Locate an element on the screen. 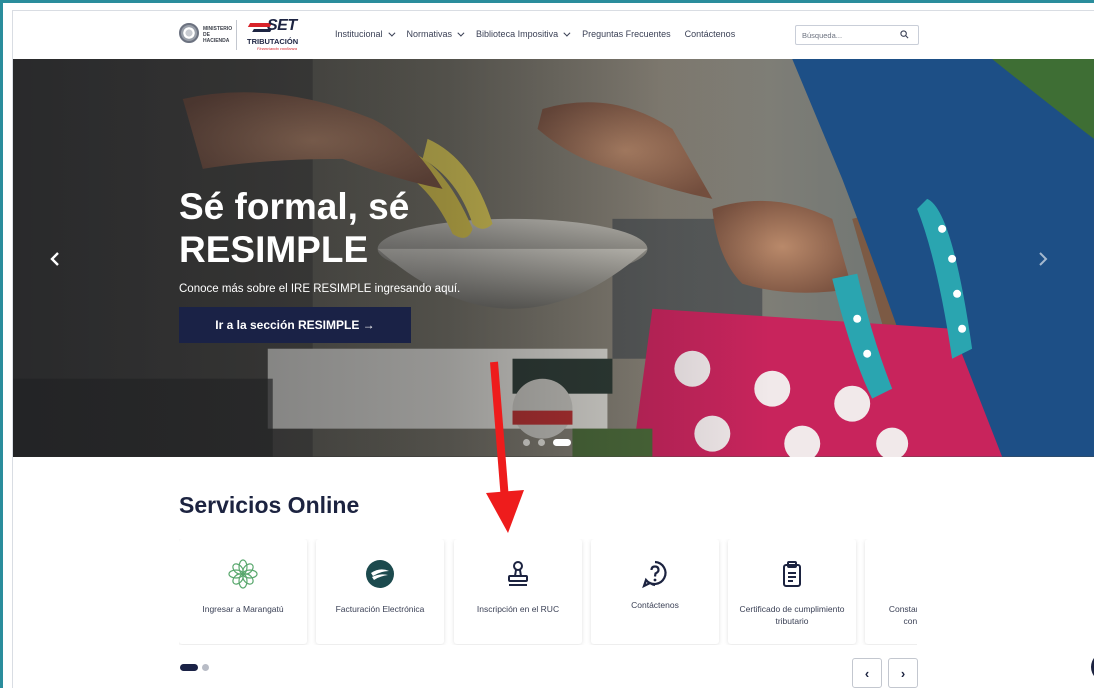  services-page-indicators is located at coordinates (194, 667).